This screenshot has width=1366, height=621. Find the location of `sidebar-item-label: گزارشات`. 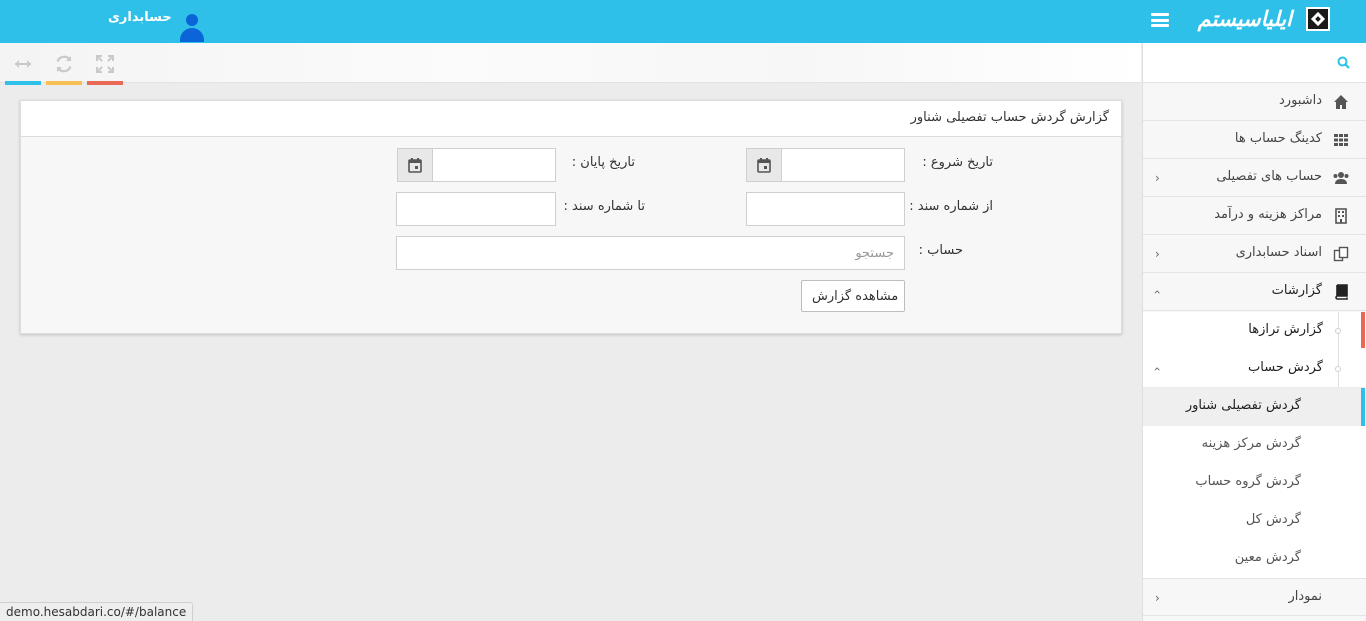

sidebar-item-label: گزارشات is located at coordinates (1296, 290).